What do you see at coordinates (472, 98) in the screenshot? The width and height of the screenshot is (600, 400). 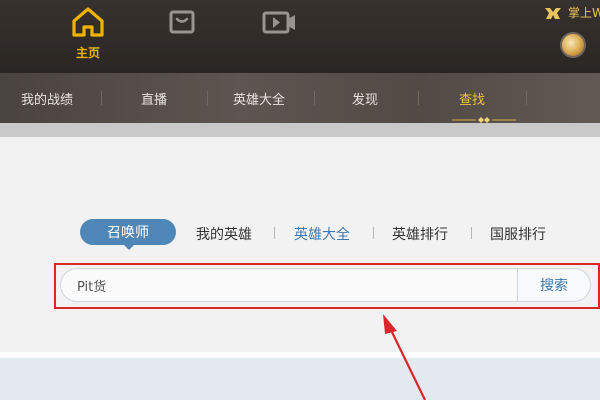 I see `subnav-item-search: 查找` at bounding box center [472, 98].